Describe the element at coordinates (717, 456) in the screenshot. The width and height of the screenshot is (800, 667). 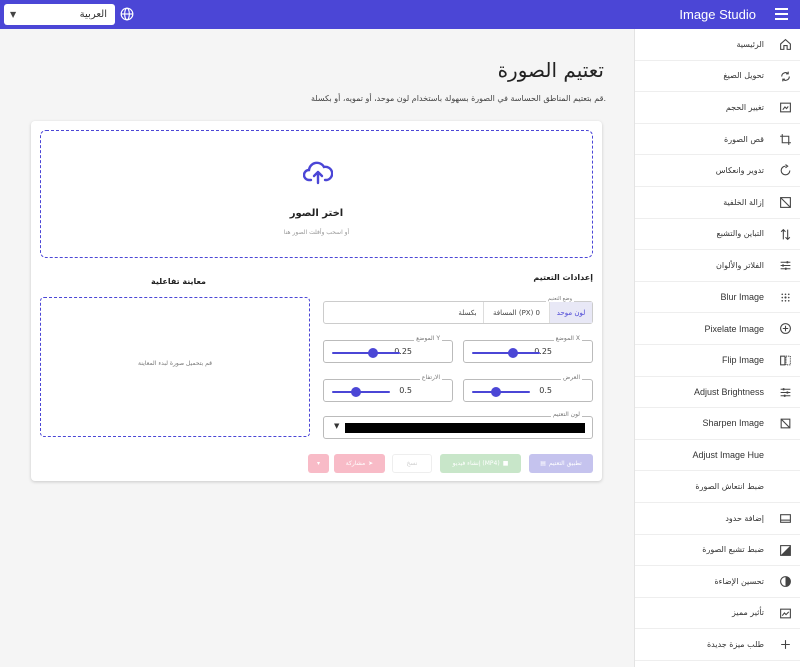
I see `sidebar-item-hue: Adjust Image Hue` at that location.